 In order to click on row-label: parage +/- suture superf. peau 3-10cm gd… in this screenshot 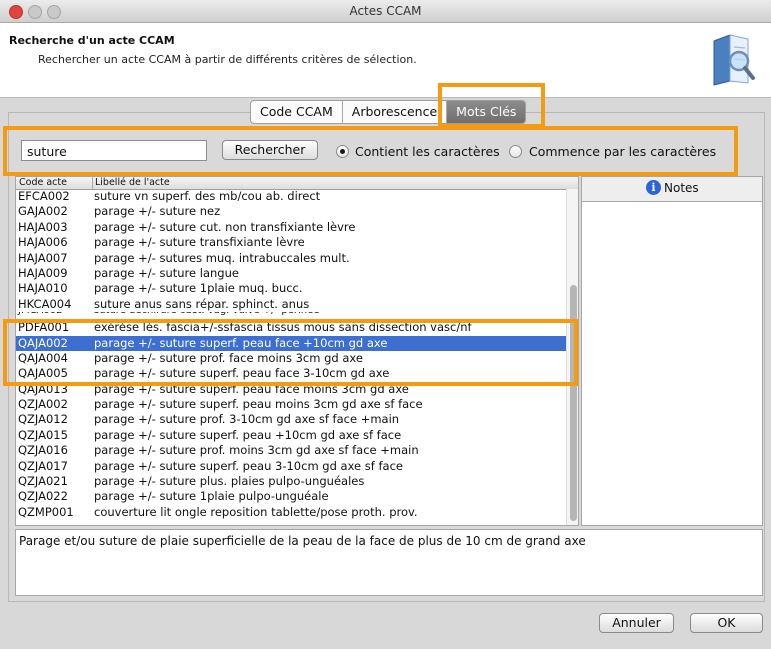, I will do `click(248, 465)`.